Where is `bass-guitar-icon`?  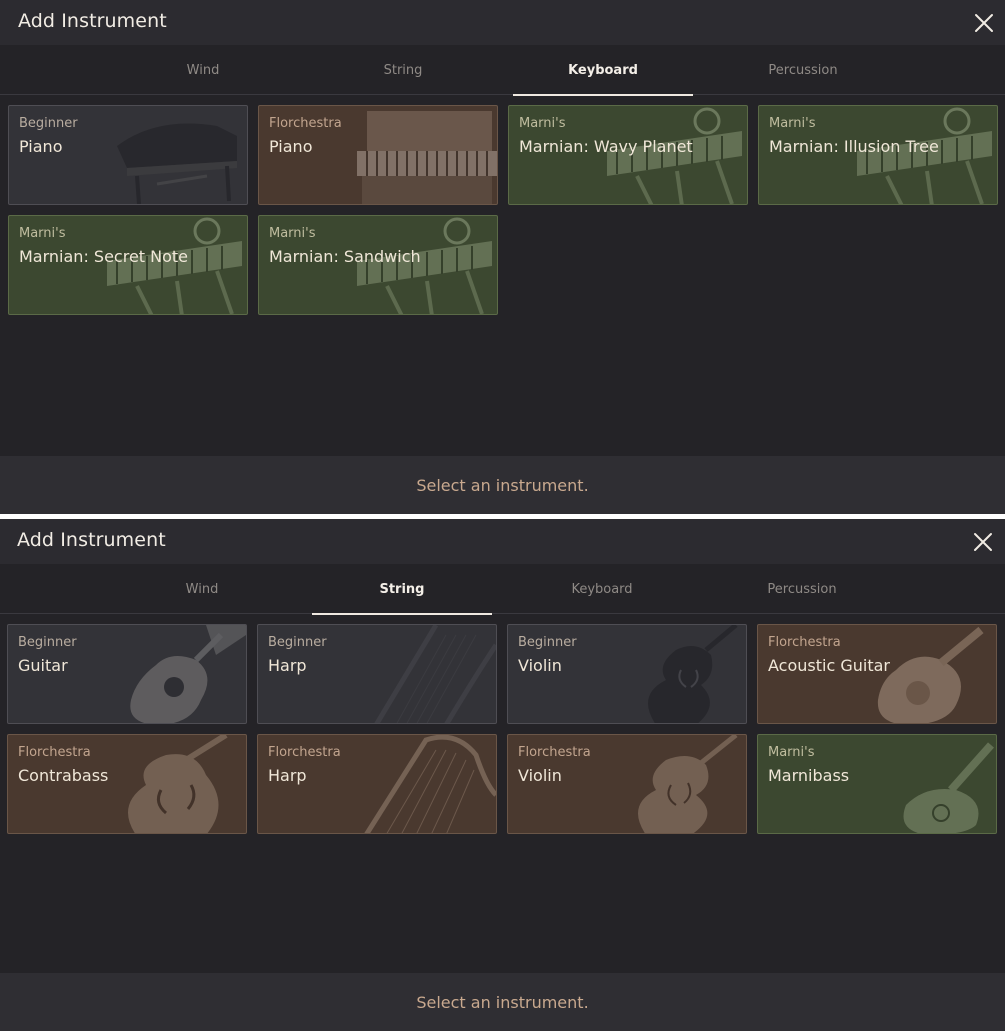 bass-guitar-icon is located at coordinates (948, 787).